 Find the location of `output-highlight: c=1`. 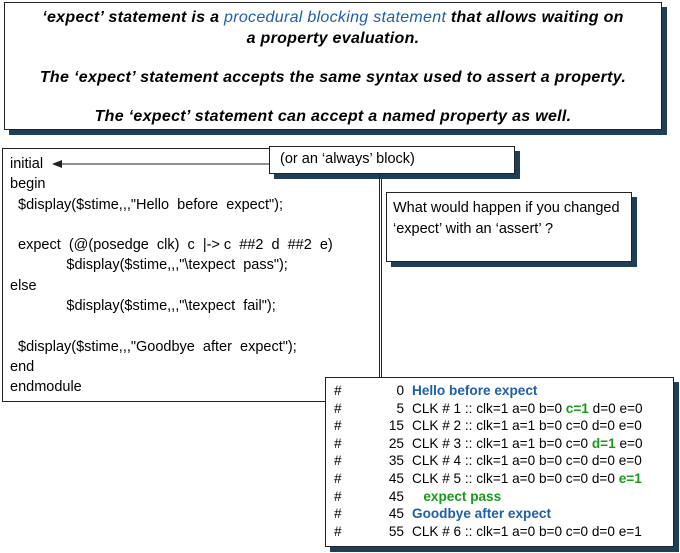

output-highlight: c=1 is located at coordinates (577, 408).